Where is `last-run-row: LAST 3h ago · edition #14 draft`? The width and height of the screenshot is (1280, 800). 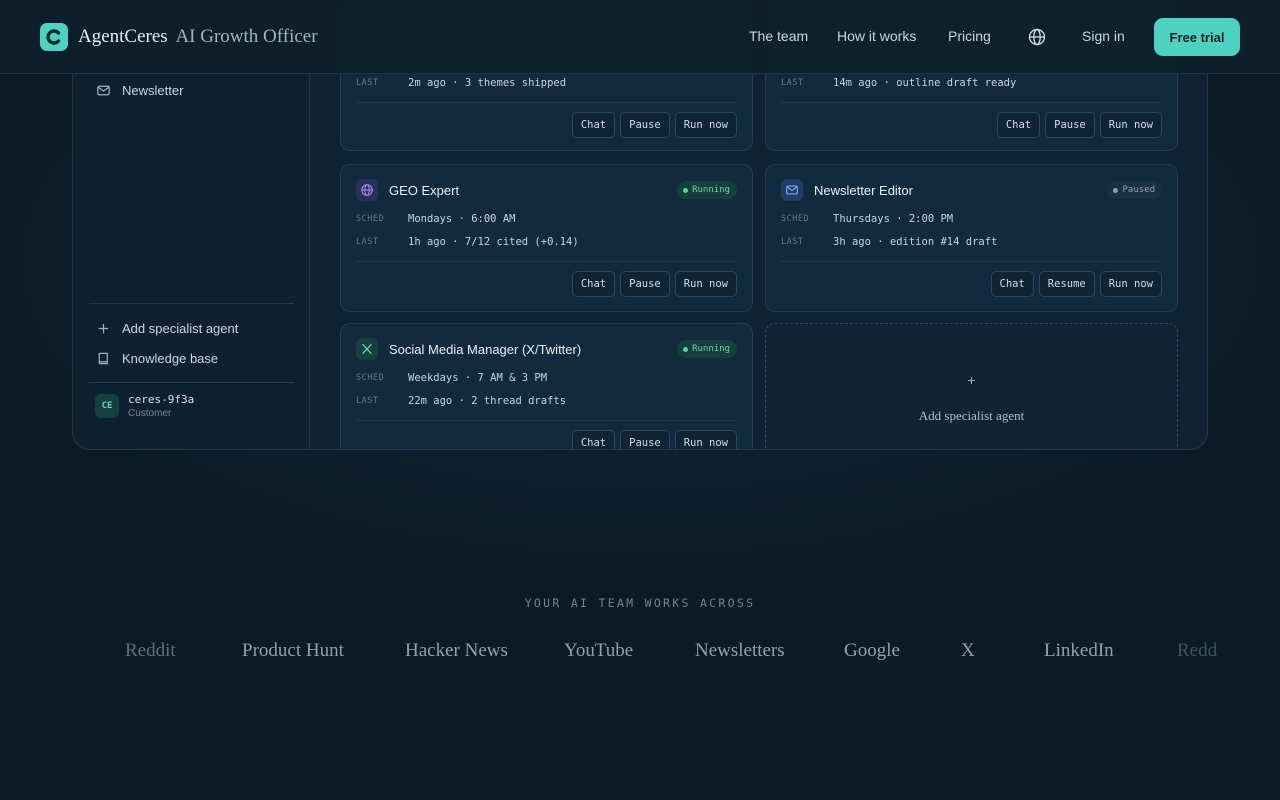 last-run-row: LAST 3h ago · edition #14 draft is located at coordinates (889, 242).